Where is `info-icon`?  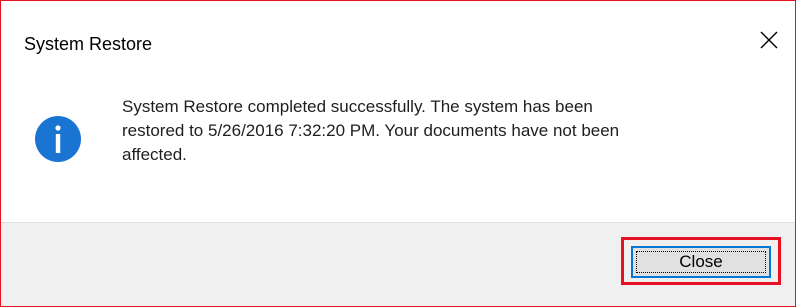
info-icon is located at coordinates (58, 139).